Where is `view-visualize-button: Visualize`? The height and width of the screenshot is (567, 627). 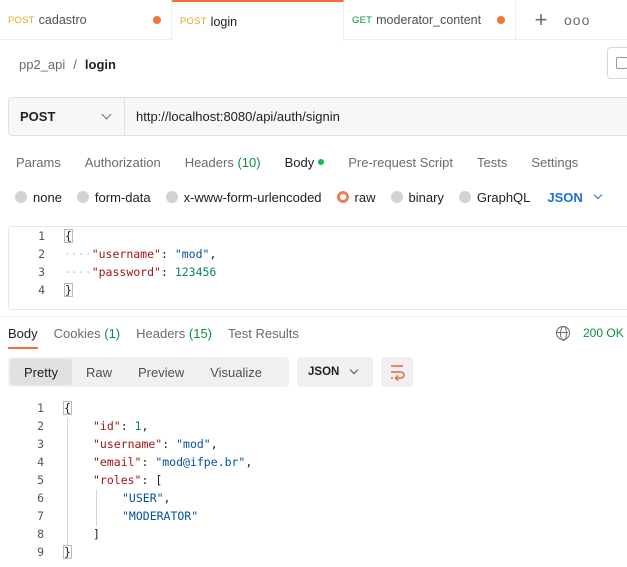
view-visualize-button: Visualize is located at coordinates (236, 372).